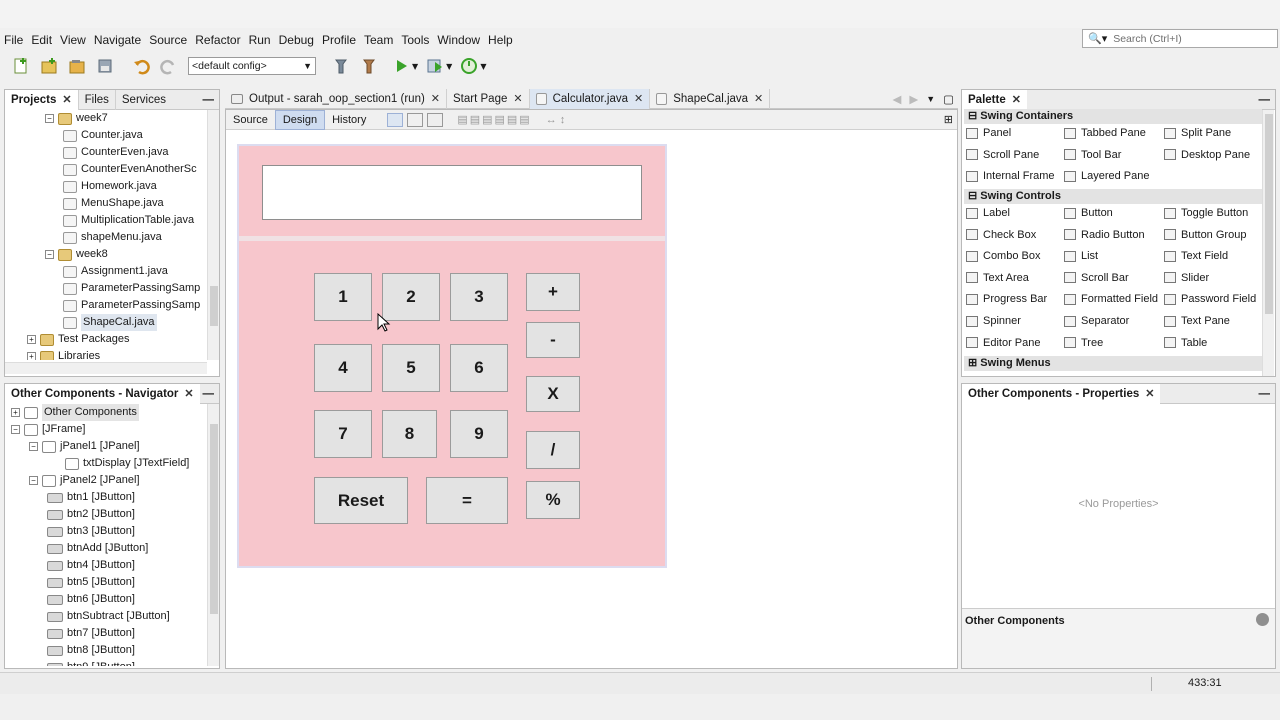 Image resolution: width=1280 pixels, height=720 pixels. Describe the element at coordinates (500, 40) in the screenshot. I see `menu-help: Help` at that location.